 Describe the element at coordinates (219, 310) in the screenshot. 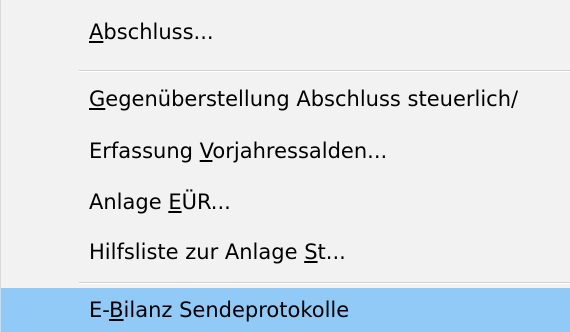

I see `menu-item-label: E-Bilanz Sendeprotokolle` at that location.